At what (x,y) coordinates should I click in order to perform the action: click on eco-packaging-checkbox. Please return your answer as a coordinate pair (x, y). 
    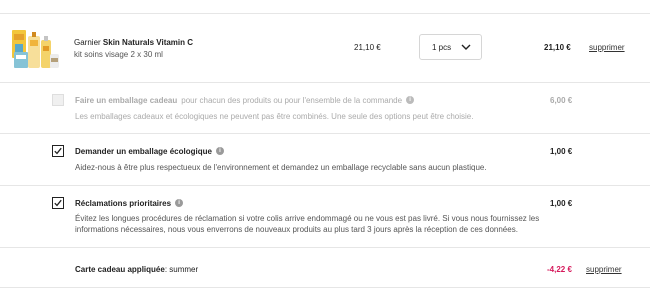
    Looking at the image, I should click on (58, 151).